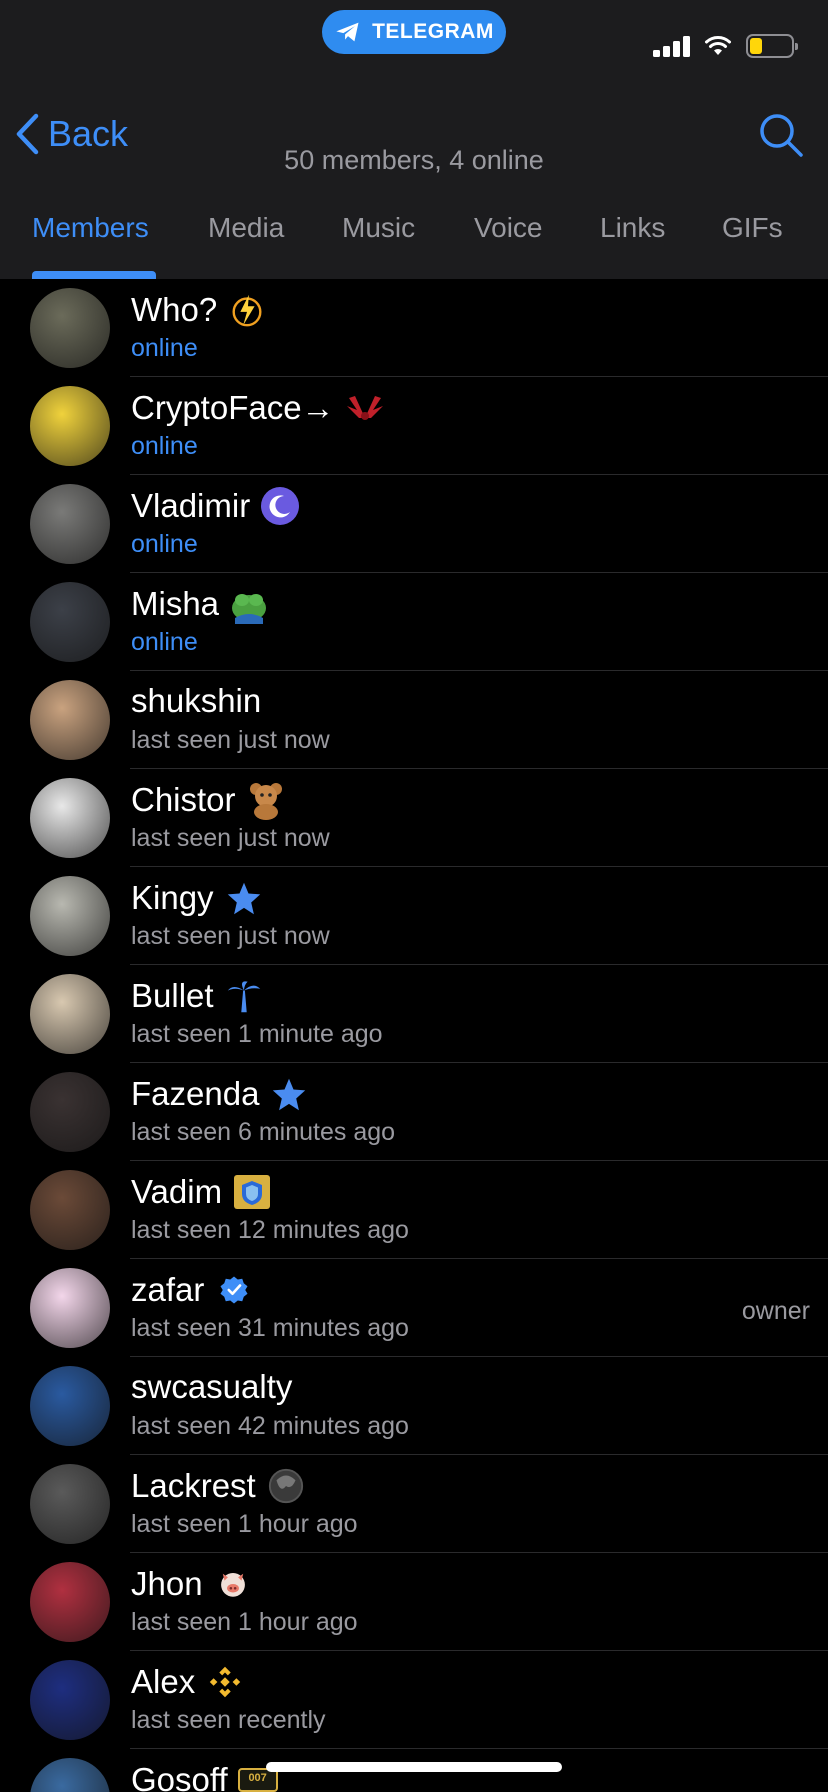  I want to click on member-name: Fazenda, so click(195, 1093).